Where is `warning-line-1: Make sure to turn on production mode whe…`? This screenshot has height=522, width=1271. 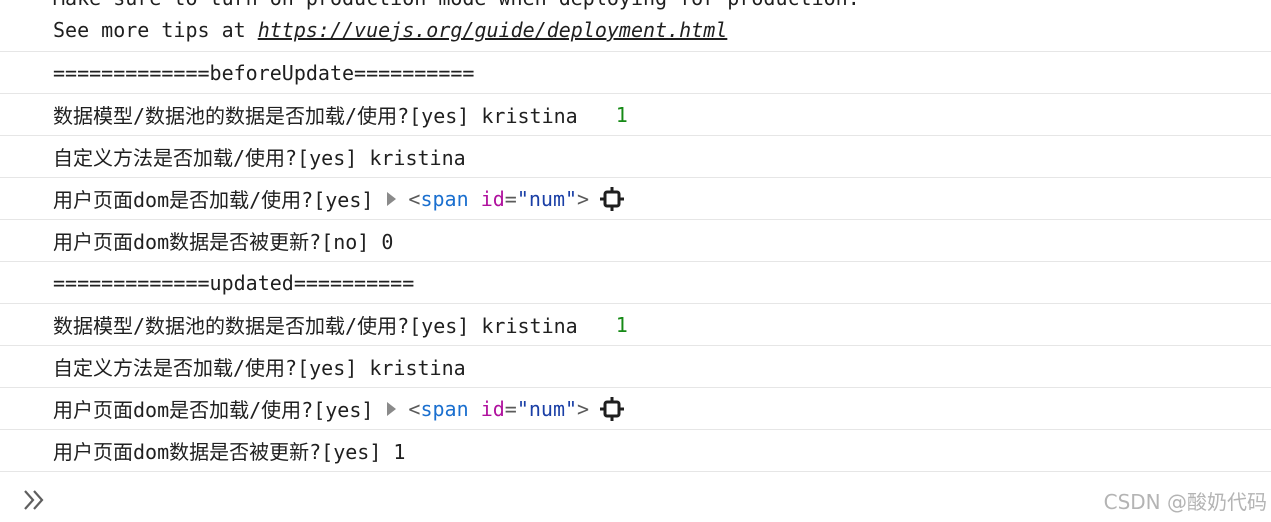
warning-line-1: Make sure to turn on production mode whe… is located at coordinates (456, 4).